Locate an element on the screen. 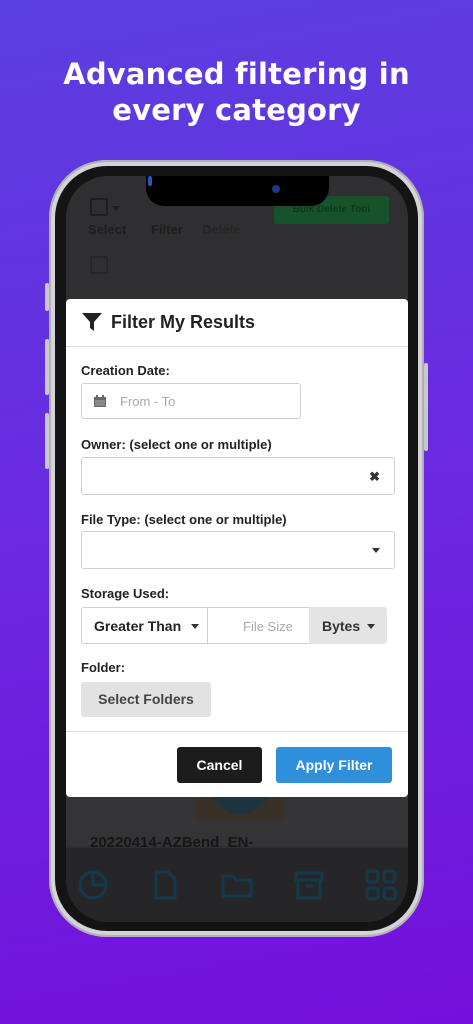 This screenshot has height=1024, width=473. modal-header: Filter My Results is located at coordinates (237, 323).